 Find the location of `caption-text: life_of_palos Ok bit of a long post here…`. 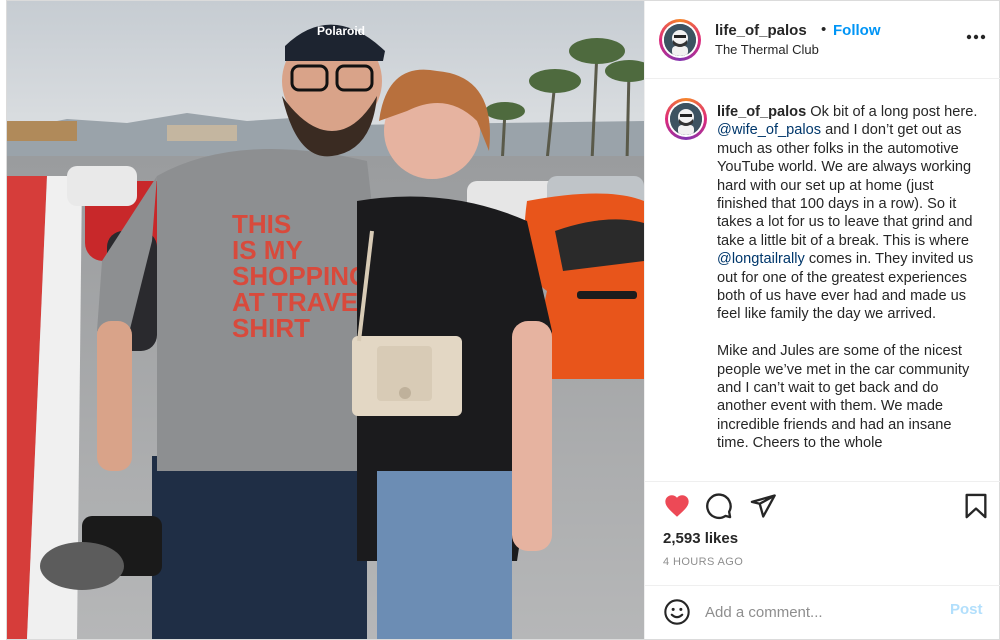

caption-text: life_of_palos Ok bit of a long post here… is located at coordinates (852, 278).